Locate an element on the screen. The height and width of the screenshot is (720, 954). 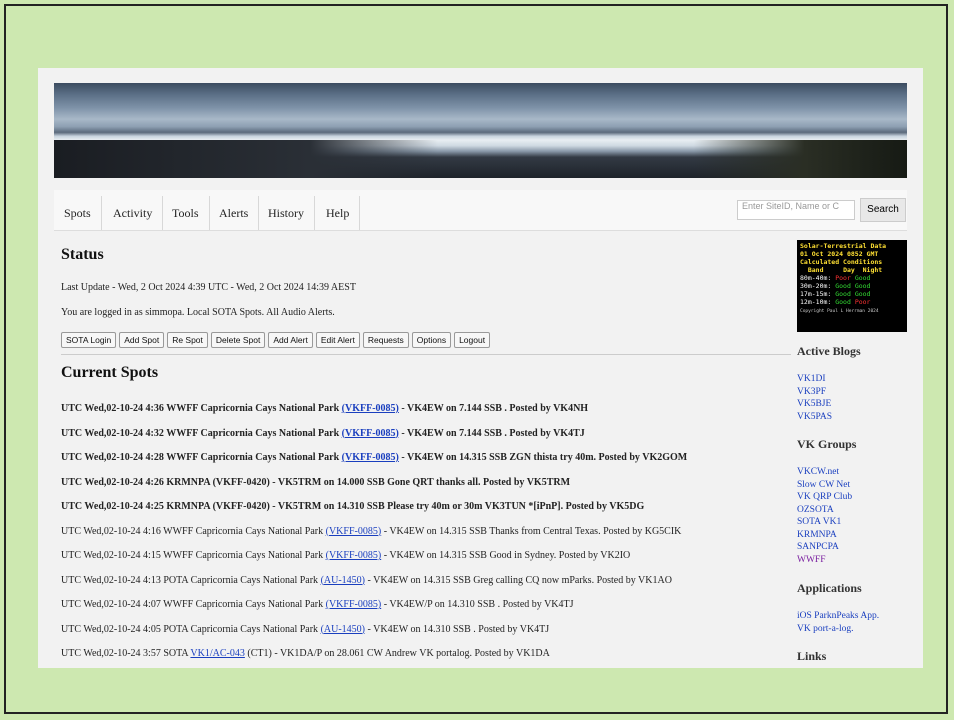
vk-group-link: KRMNPA is located at coordinates (817, 535).